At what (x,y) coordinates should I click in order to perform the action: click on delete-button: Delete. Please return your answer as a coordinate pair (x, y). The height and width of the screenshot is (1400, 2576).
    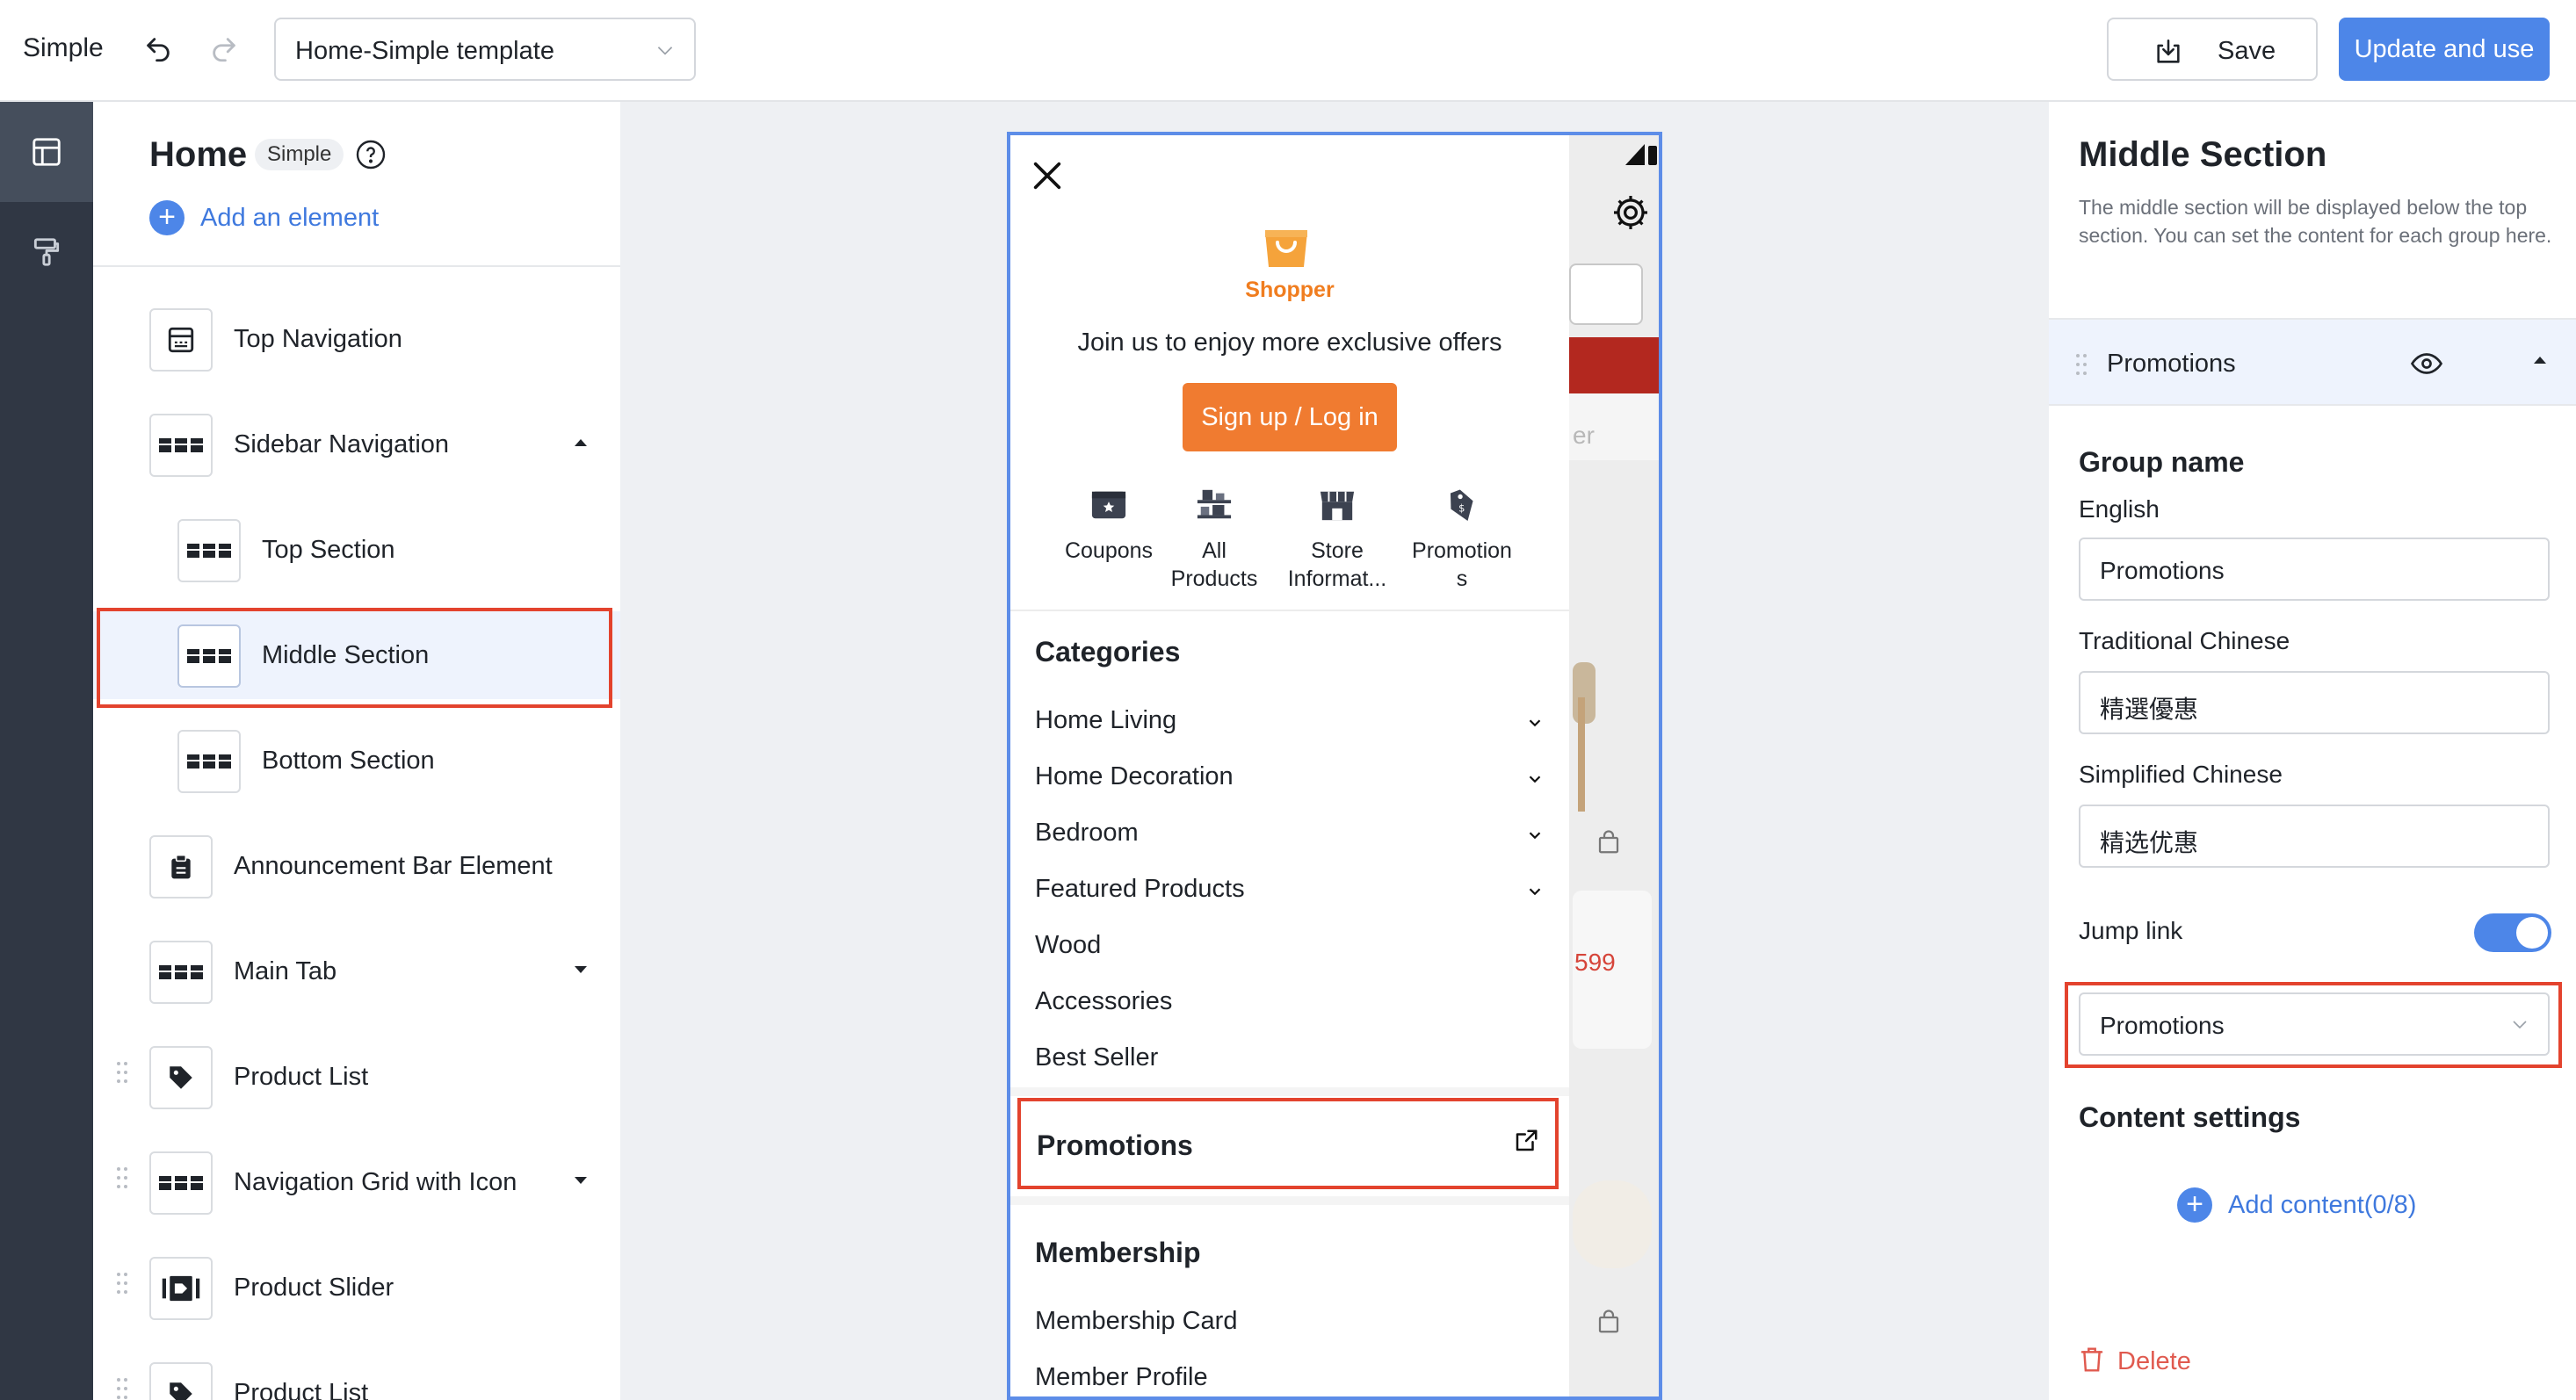
    Looking at the image, I should click on (2135, 1362).